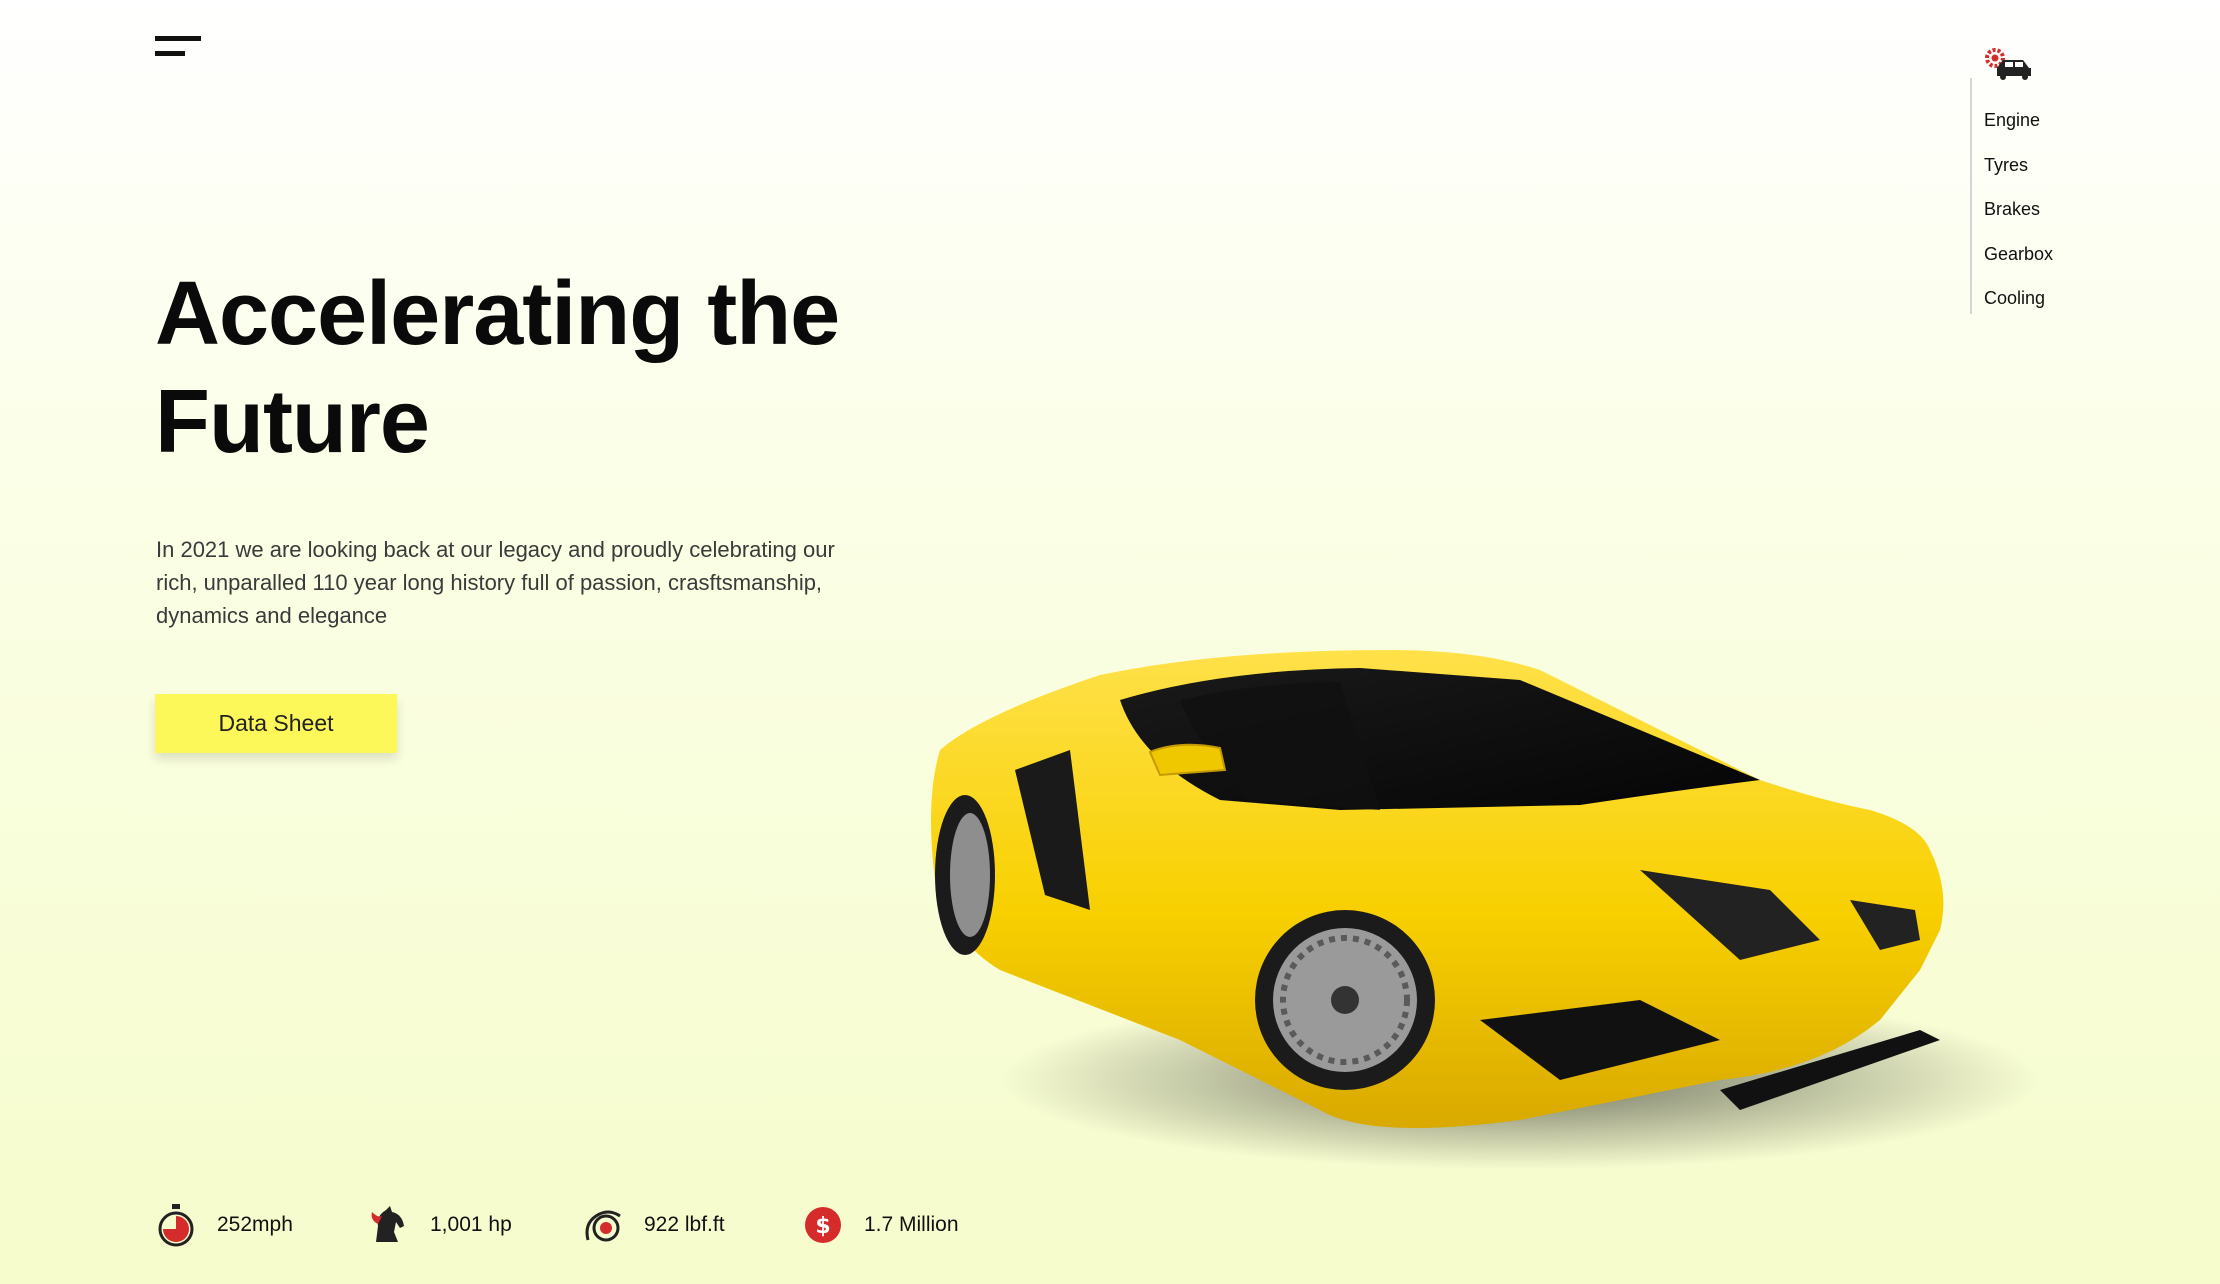 The height and width of the screenshot is (1284, 2220). I want to click on nav-divider, so click(1971, 196).